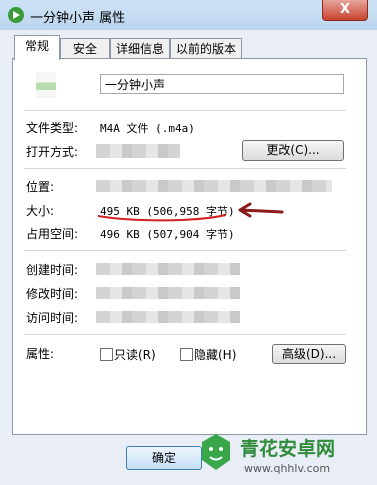 The width and height of the screenshot is (377, 485). What do you see at coordinates (167, 234) in the screenshot?
I see `disk-size-value: 496 KB (507,904 字节)` at bounding box center [167, 234].